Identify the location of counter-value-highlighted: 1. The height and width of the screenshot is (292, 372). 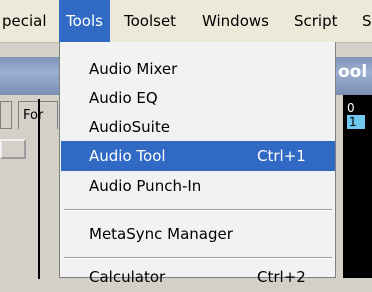
(356, 122).